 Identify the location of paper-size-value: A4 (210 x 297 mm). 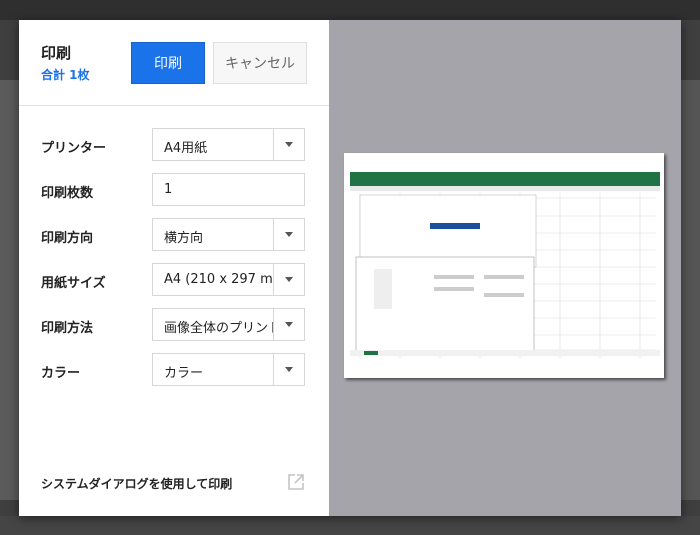
(219, 279).